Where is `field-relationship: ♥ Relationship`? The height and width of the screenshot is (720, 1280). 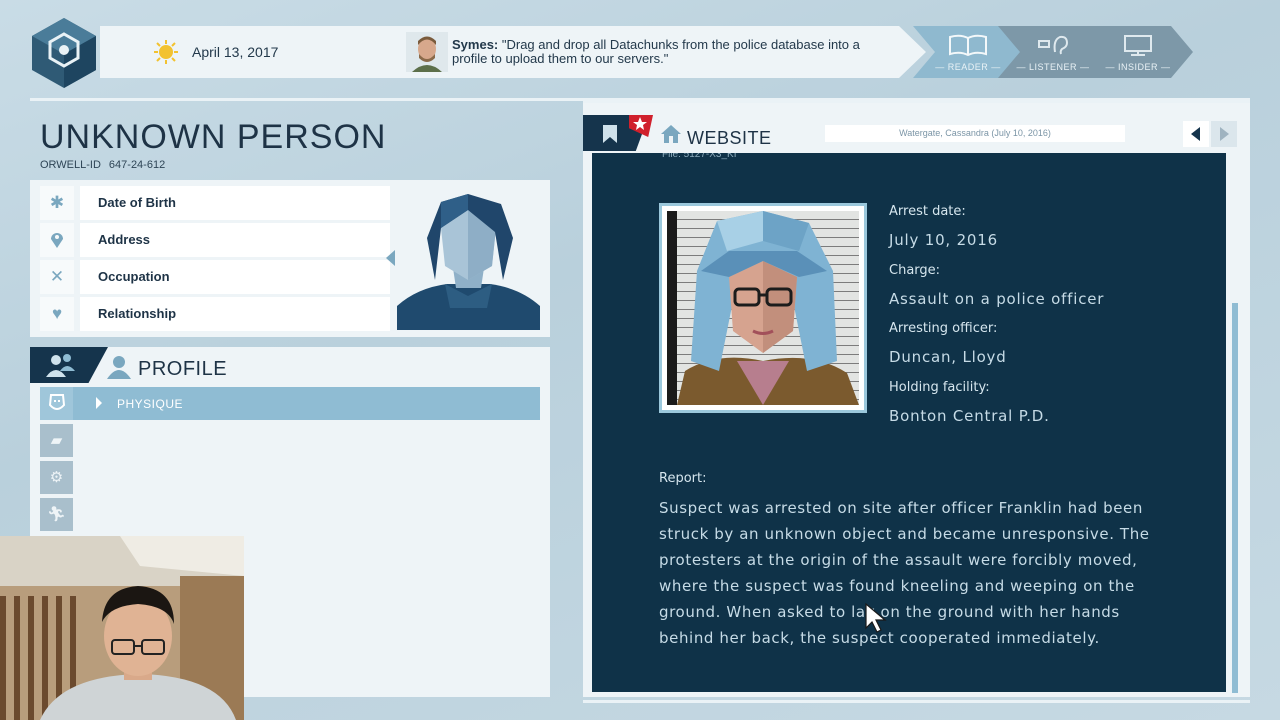
field-relationship: ♥ Relationship is located at coordinates (215, 314).